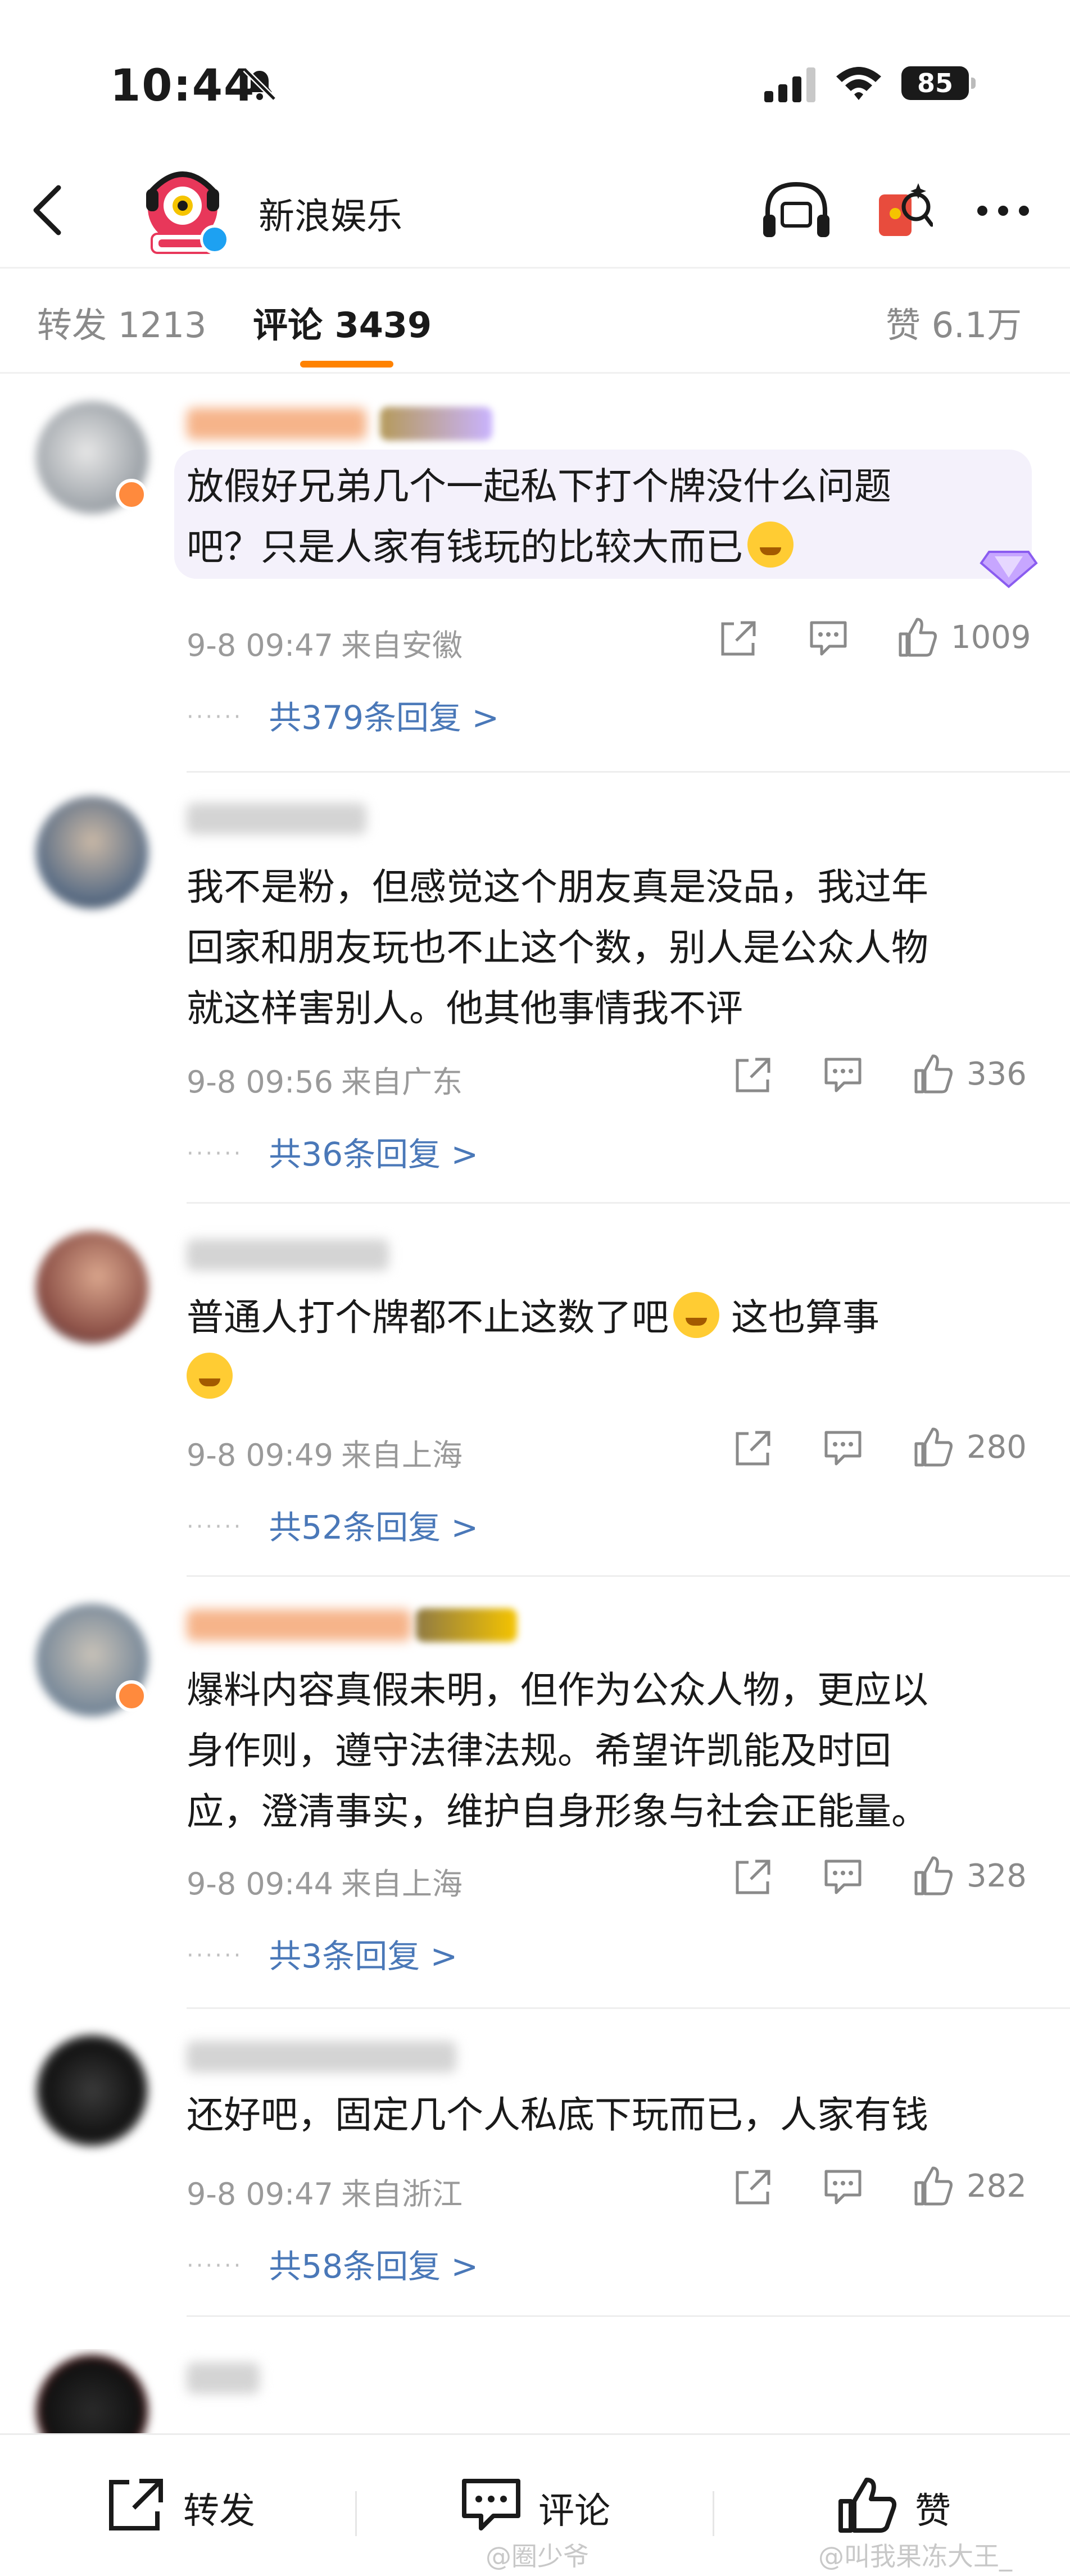 Image resolution: width=1070 pixels, height=2576 pixels. What do you see at coordinates (260, 1455) in the screenshot?
I see `comment-date: 9-8 09:49` at bounding box center [260, 1455].